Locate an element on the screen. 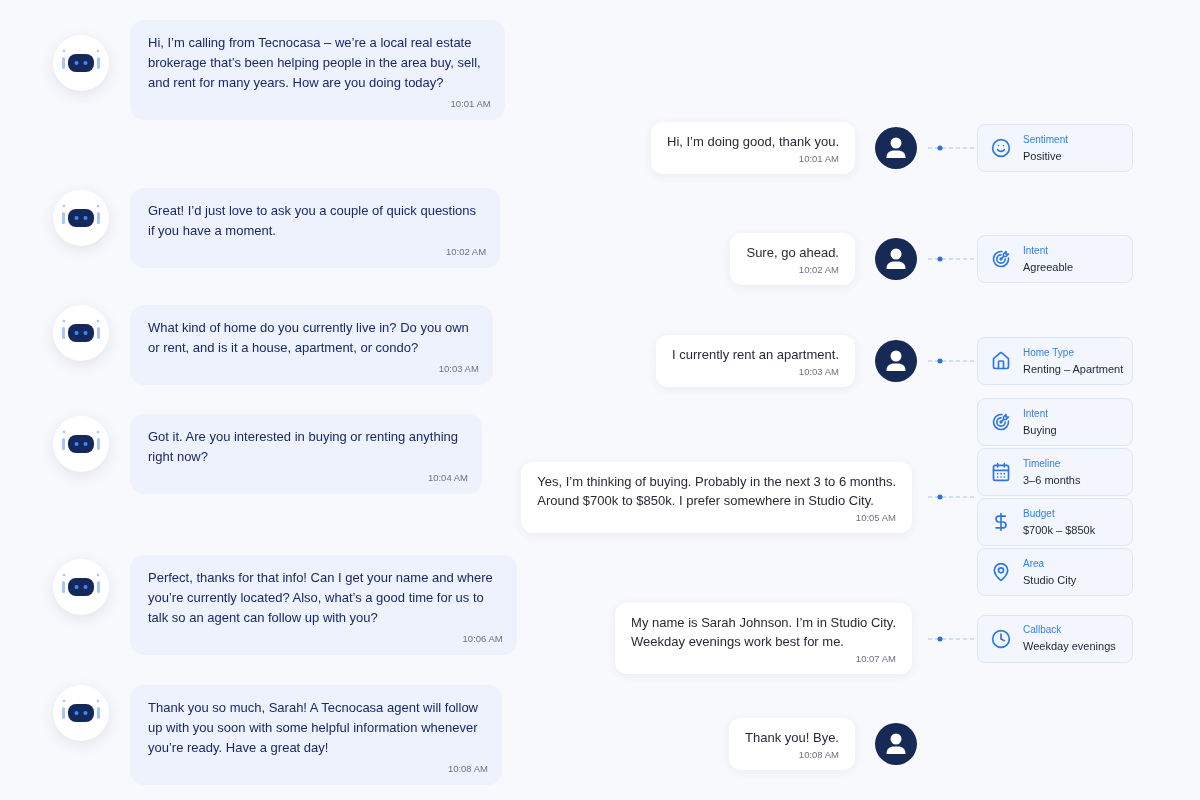 The image size is (1200, 800). insight-value: Agreeable is located at coordinates (1048, 267).